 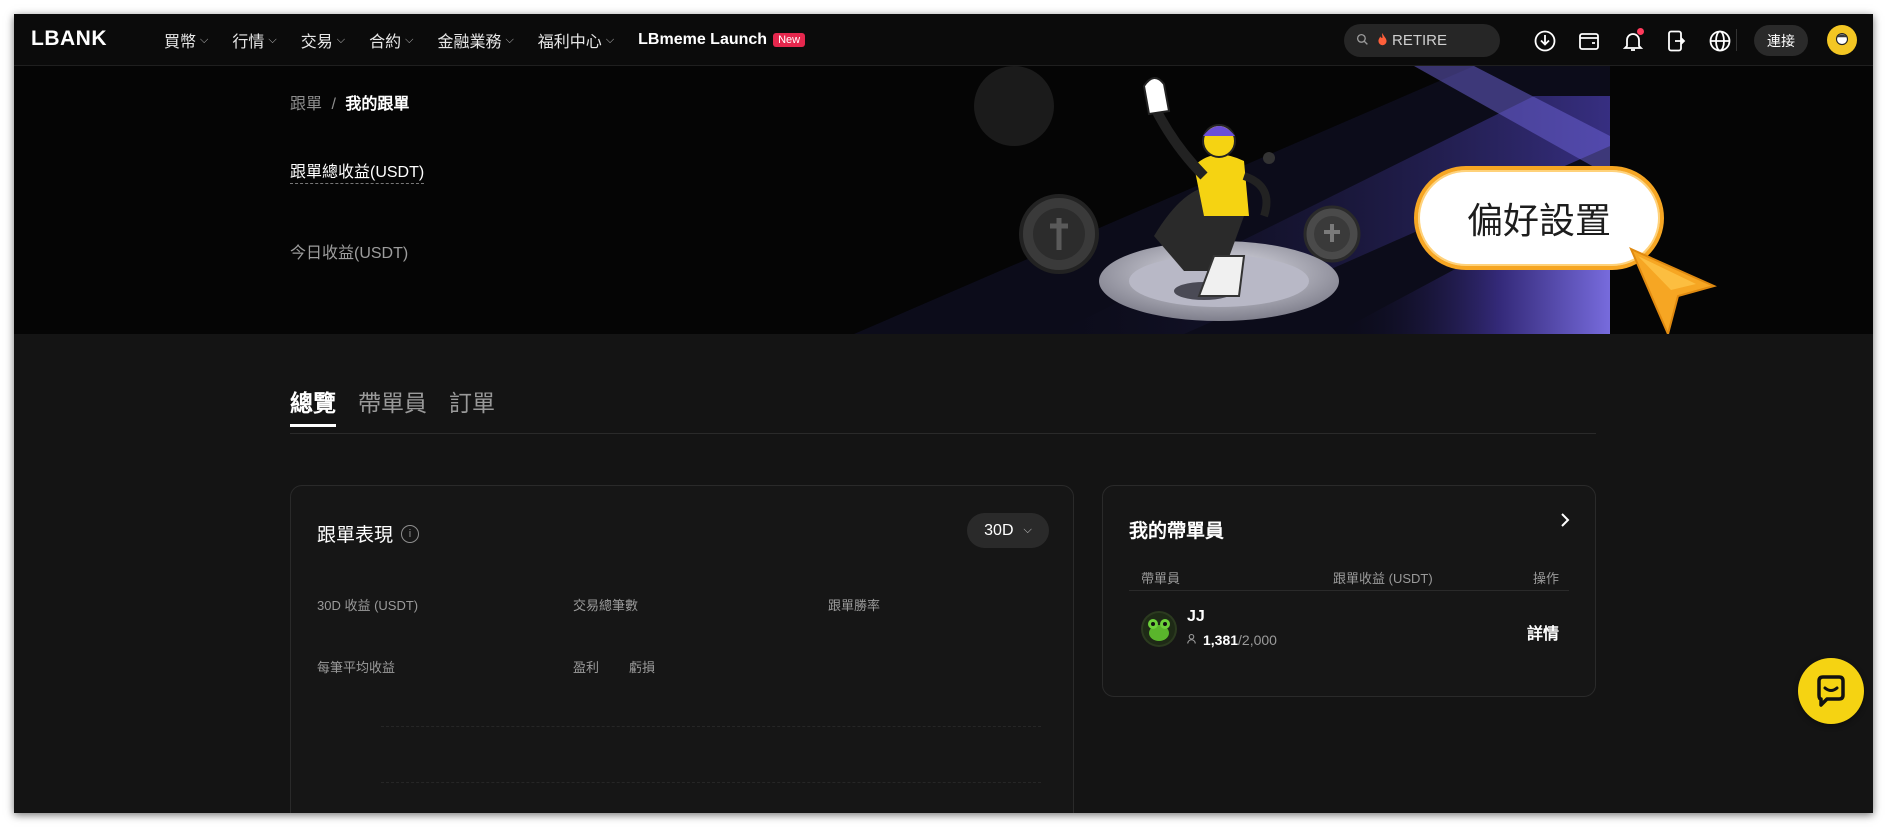 I want to click on table-header-divider, so click(x=1349, y=590).